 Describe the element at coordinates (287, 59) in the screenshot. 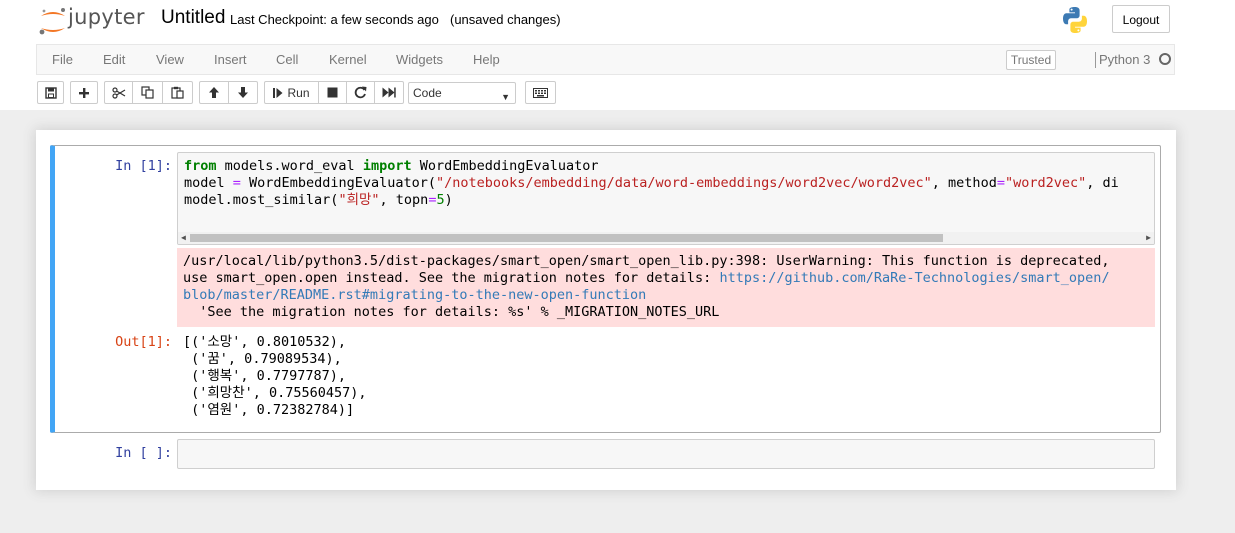

I see `menu-cell: Cell` at that location.